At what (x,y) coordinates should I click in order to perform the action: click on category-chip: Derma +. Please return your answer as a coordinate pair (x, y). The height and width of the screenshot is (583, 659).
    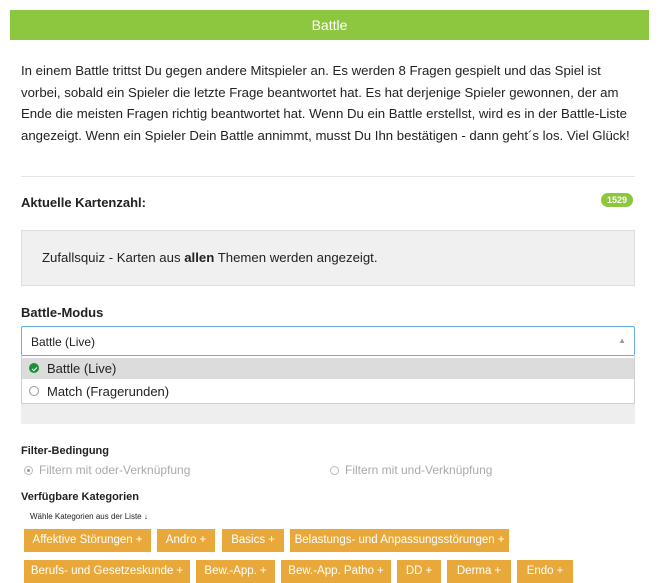
    Looking at the image, I should click on (479, 571).